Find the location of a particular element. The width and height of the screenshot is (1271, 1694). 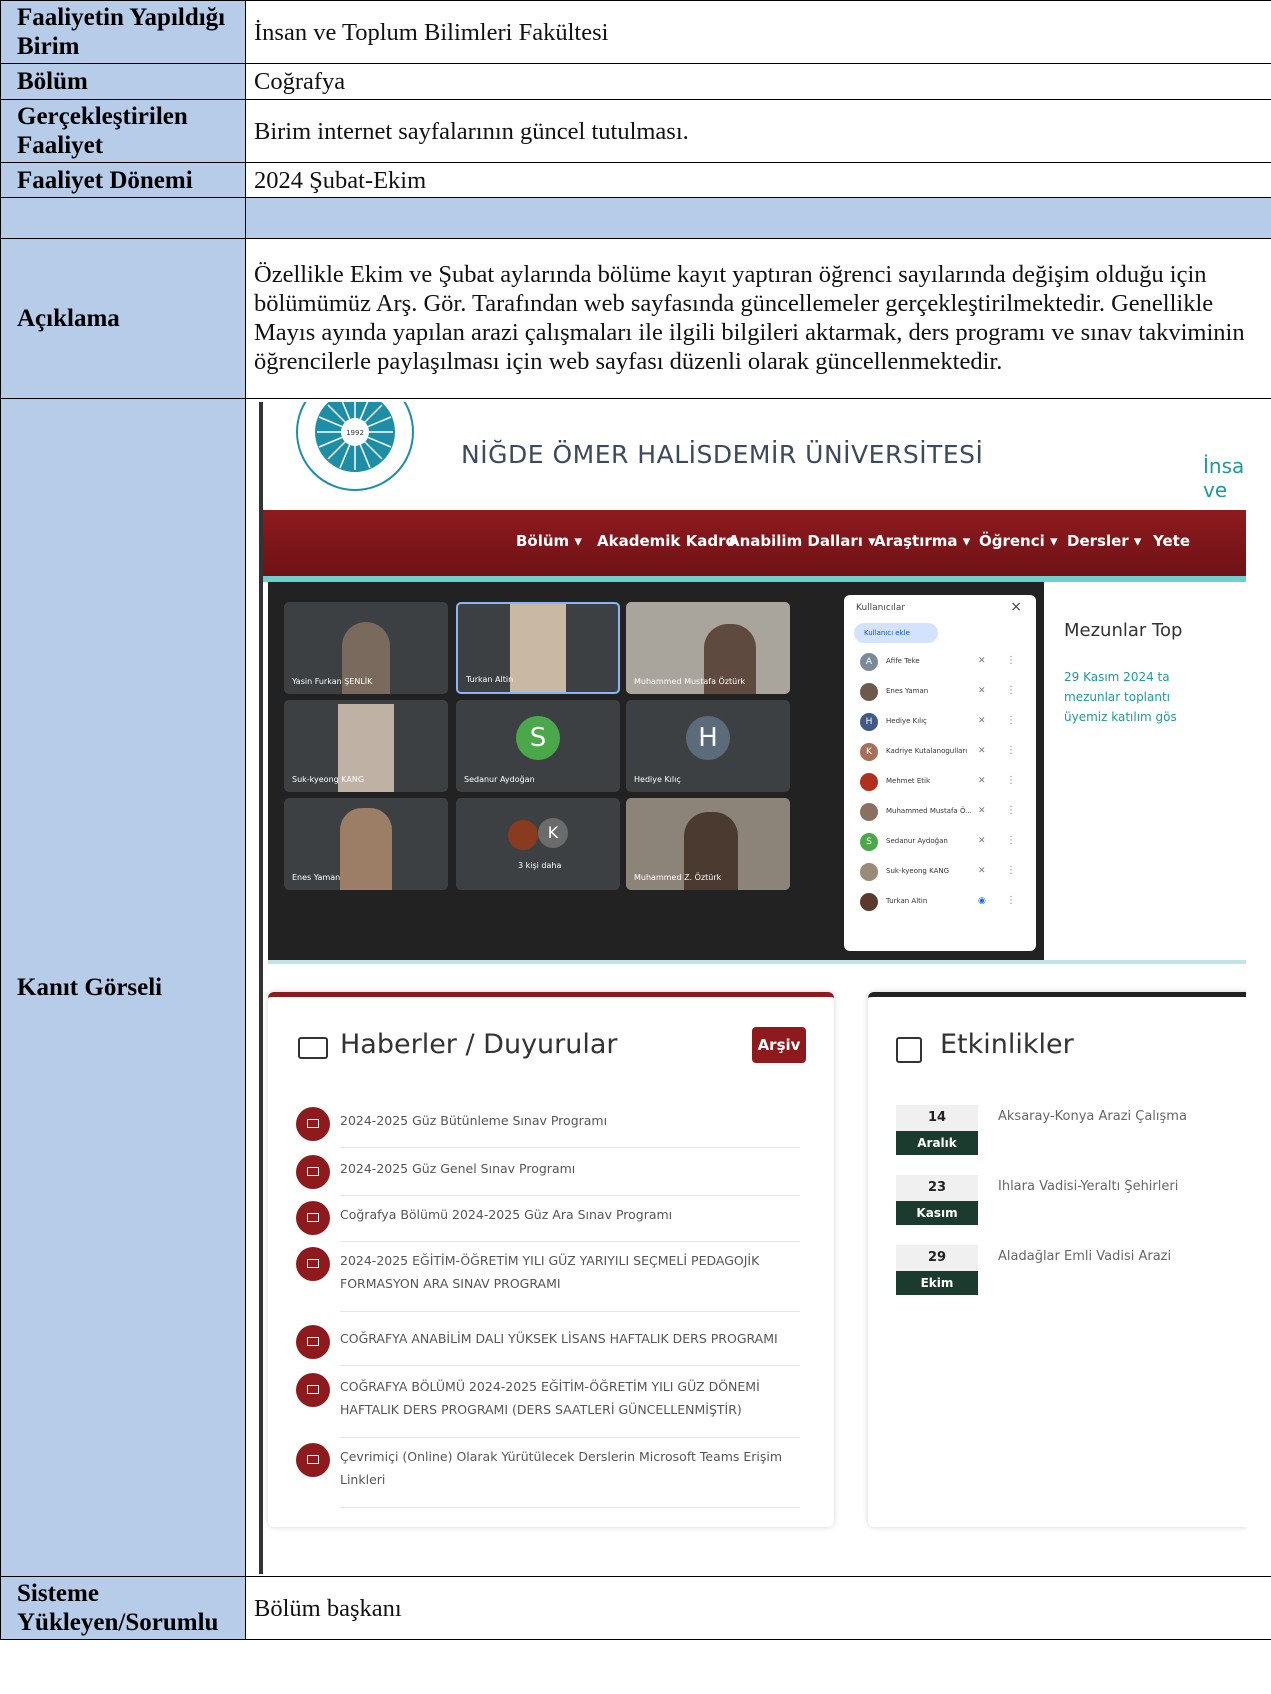

avatar: S is located at coordinates (538, 737).